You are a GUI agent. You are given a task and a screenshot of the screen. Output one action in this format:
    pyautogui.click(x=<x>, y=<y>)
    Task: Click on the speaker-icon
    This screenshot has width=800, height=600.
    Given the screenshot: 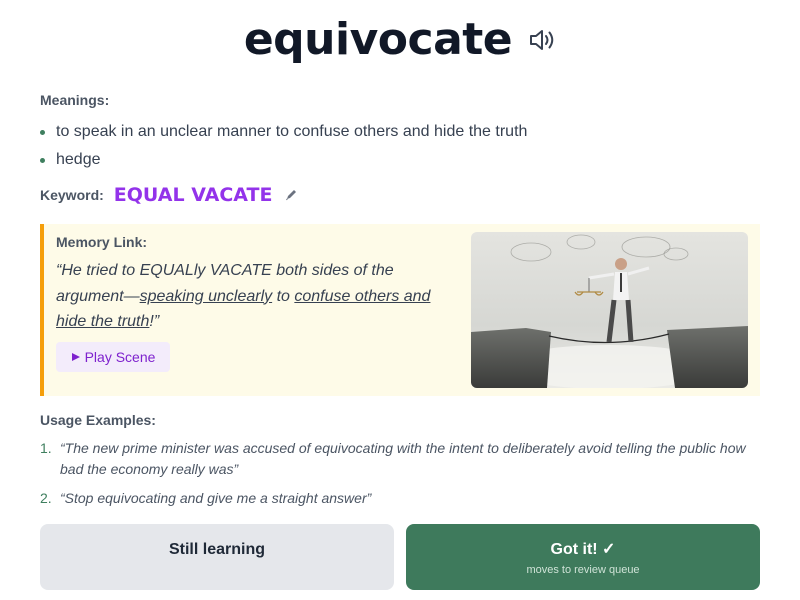 What is the action you would take?
    pyautogui.click(x=541, y=40)
    